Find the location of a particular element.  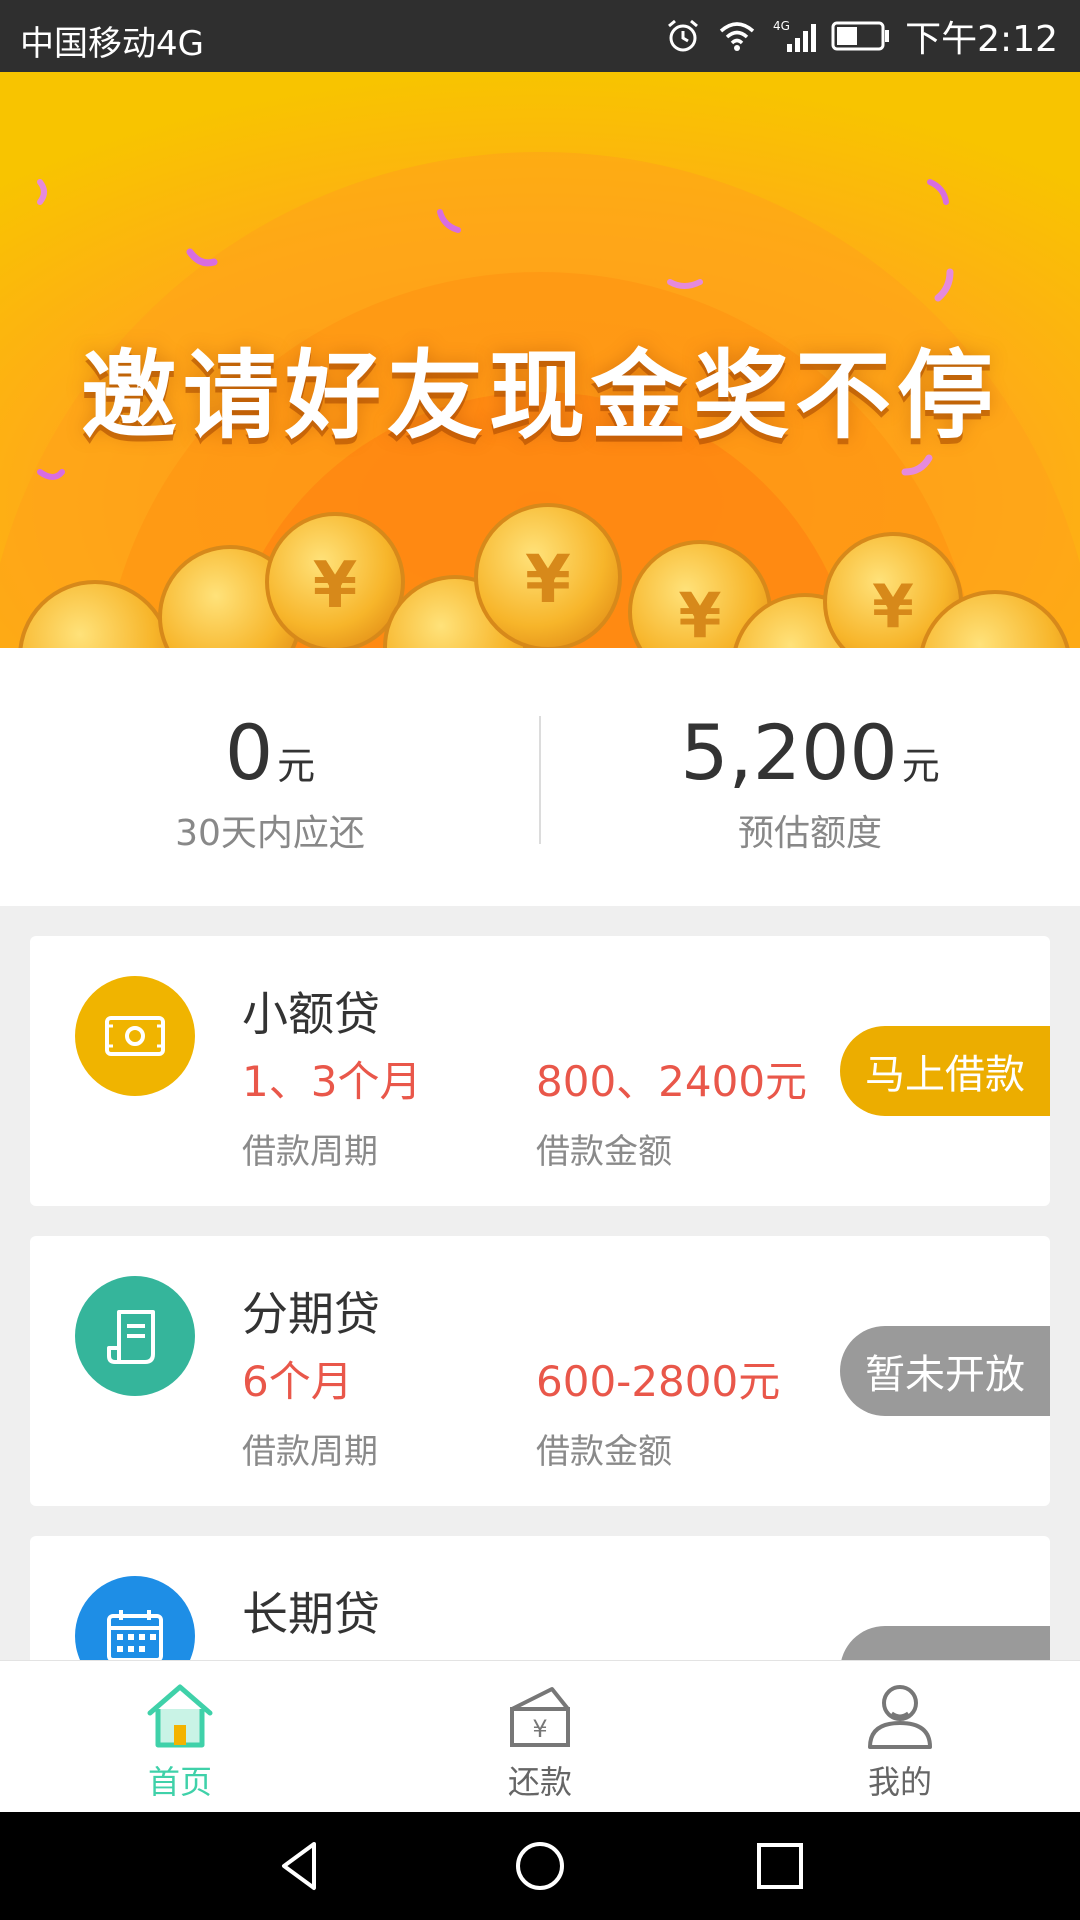

system-navigation-bar is located at coordinates (540, 1866).